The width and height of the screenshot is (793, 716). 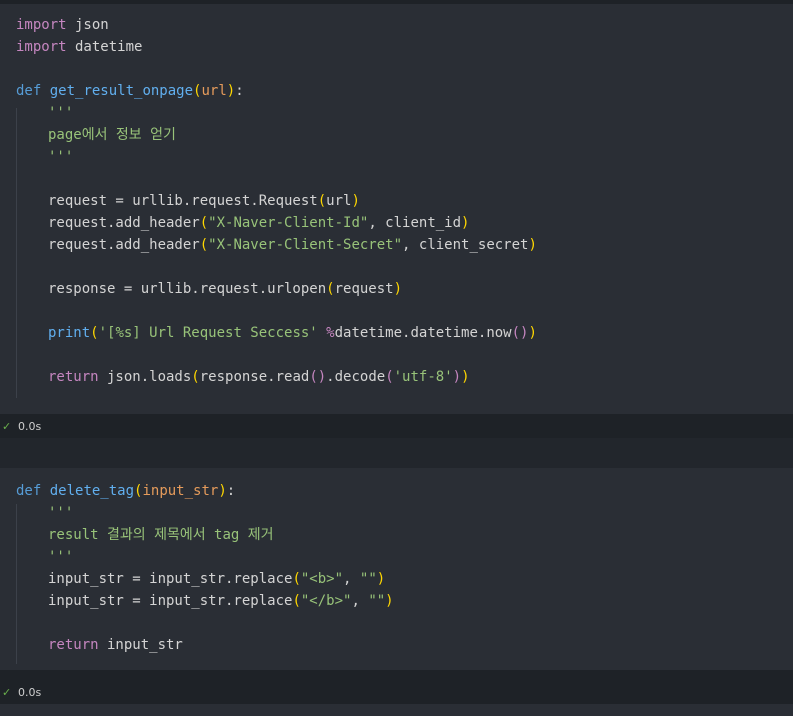 What do you see at coordinates (204, 201) in the screenshot?
I see `code-line: request = urllib.request.Request(url)` at bounding box center [204, 201].